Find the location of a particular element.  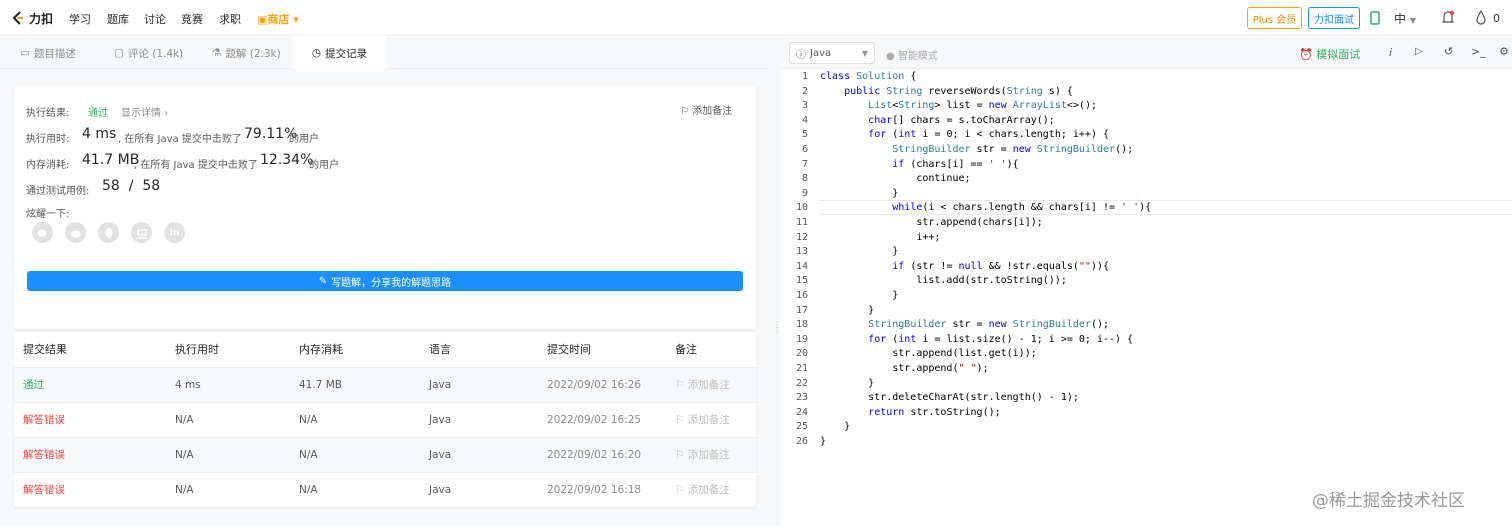

header-language: 语言 is located at coordinates (440, 349).